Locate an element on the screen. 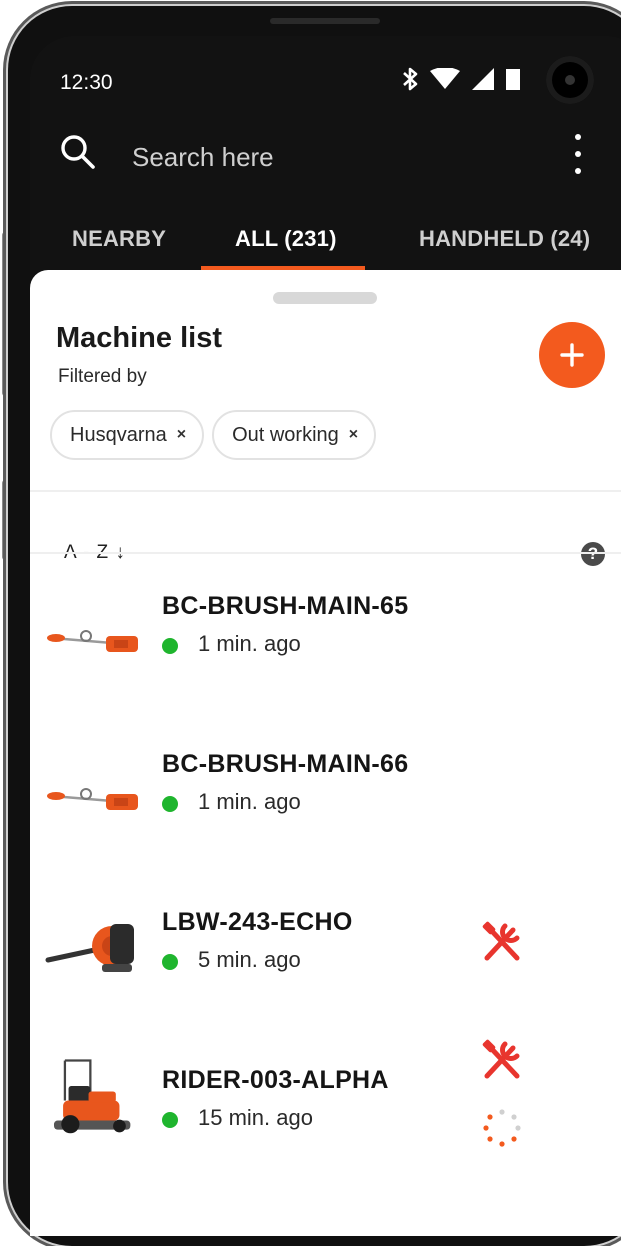  front-camera is located at coordinates (570, 80).